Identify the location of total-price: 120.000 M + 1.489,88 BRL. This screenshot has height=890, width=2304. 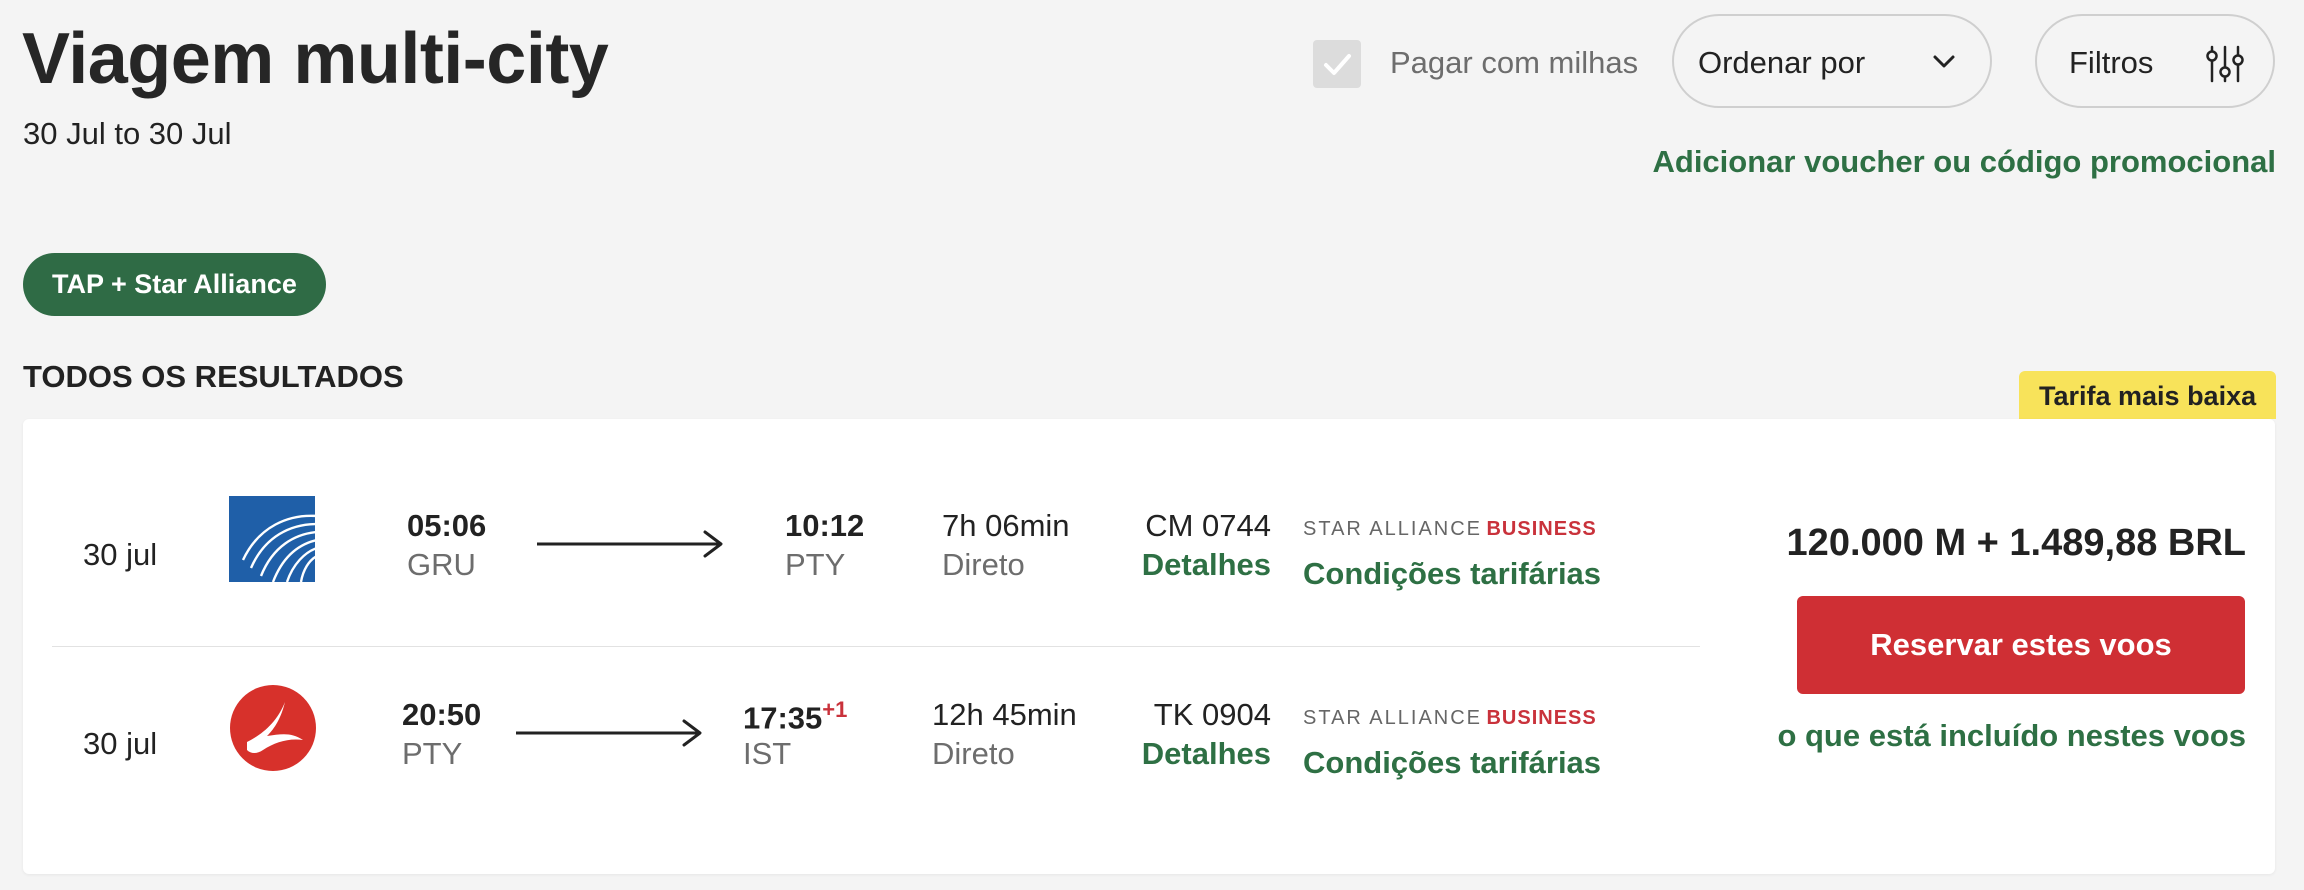
(2016, 543).